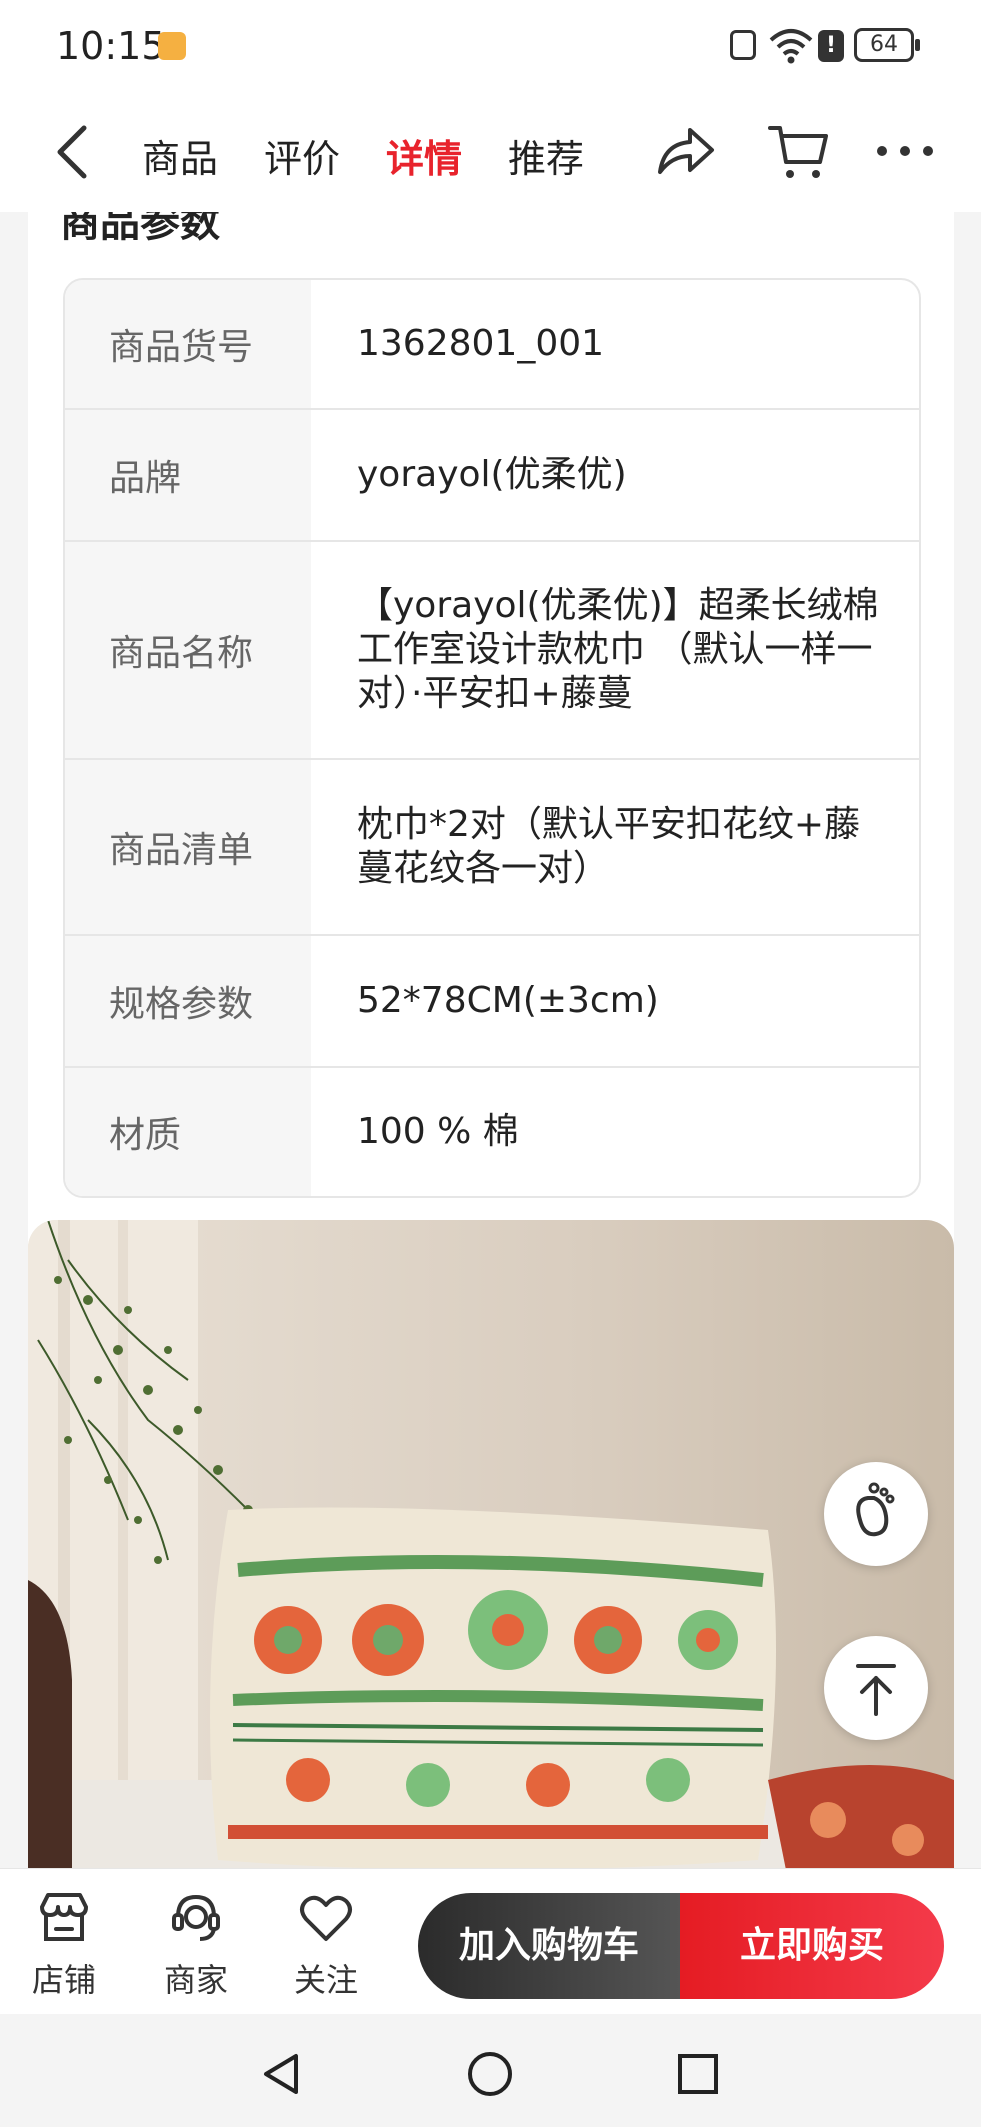 The image size is (981, 2127). Describe the element at coordinates (875, 1509) in the screenshot. I see `footprint-icon` at that location.